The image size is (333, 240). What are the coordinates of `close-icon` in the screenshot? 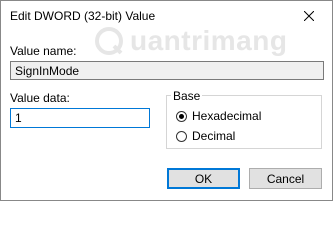 It's located at (309, 16).